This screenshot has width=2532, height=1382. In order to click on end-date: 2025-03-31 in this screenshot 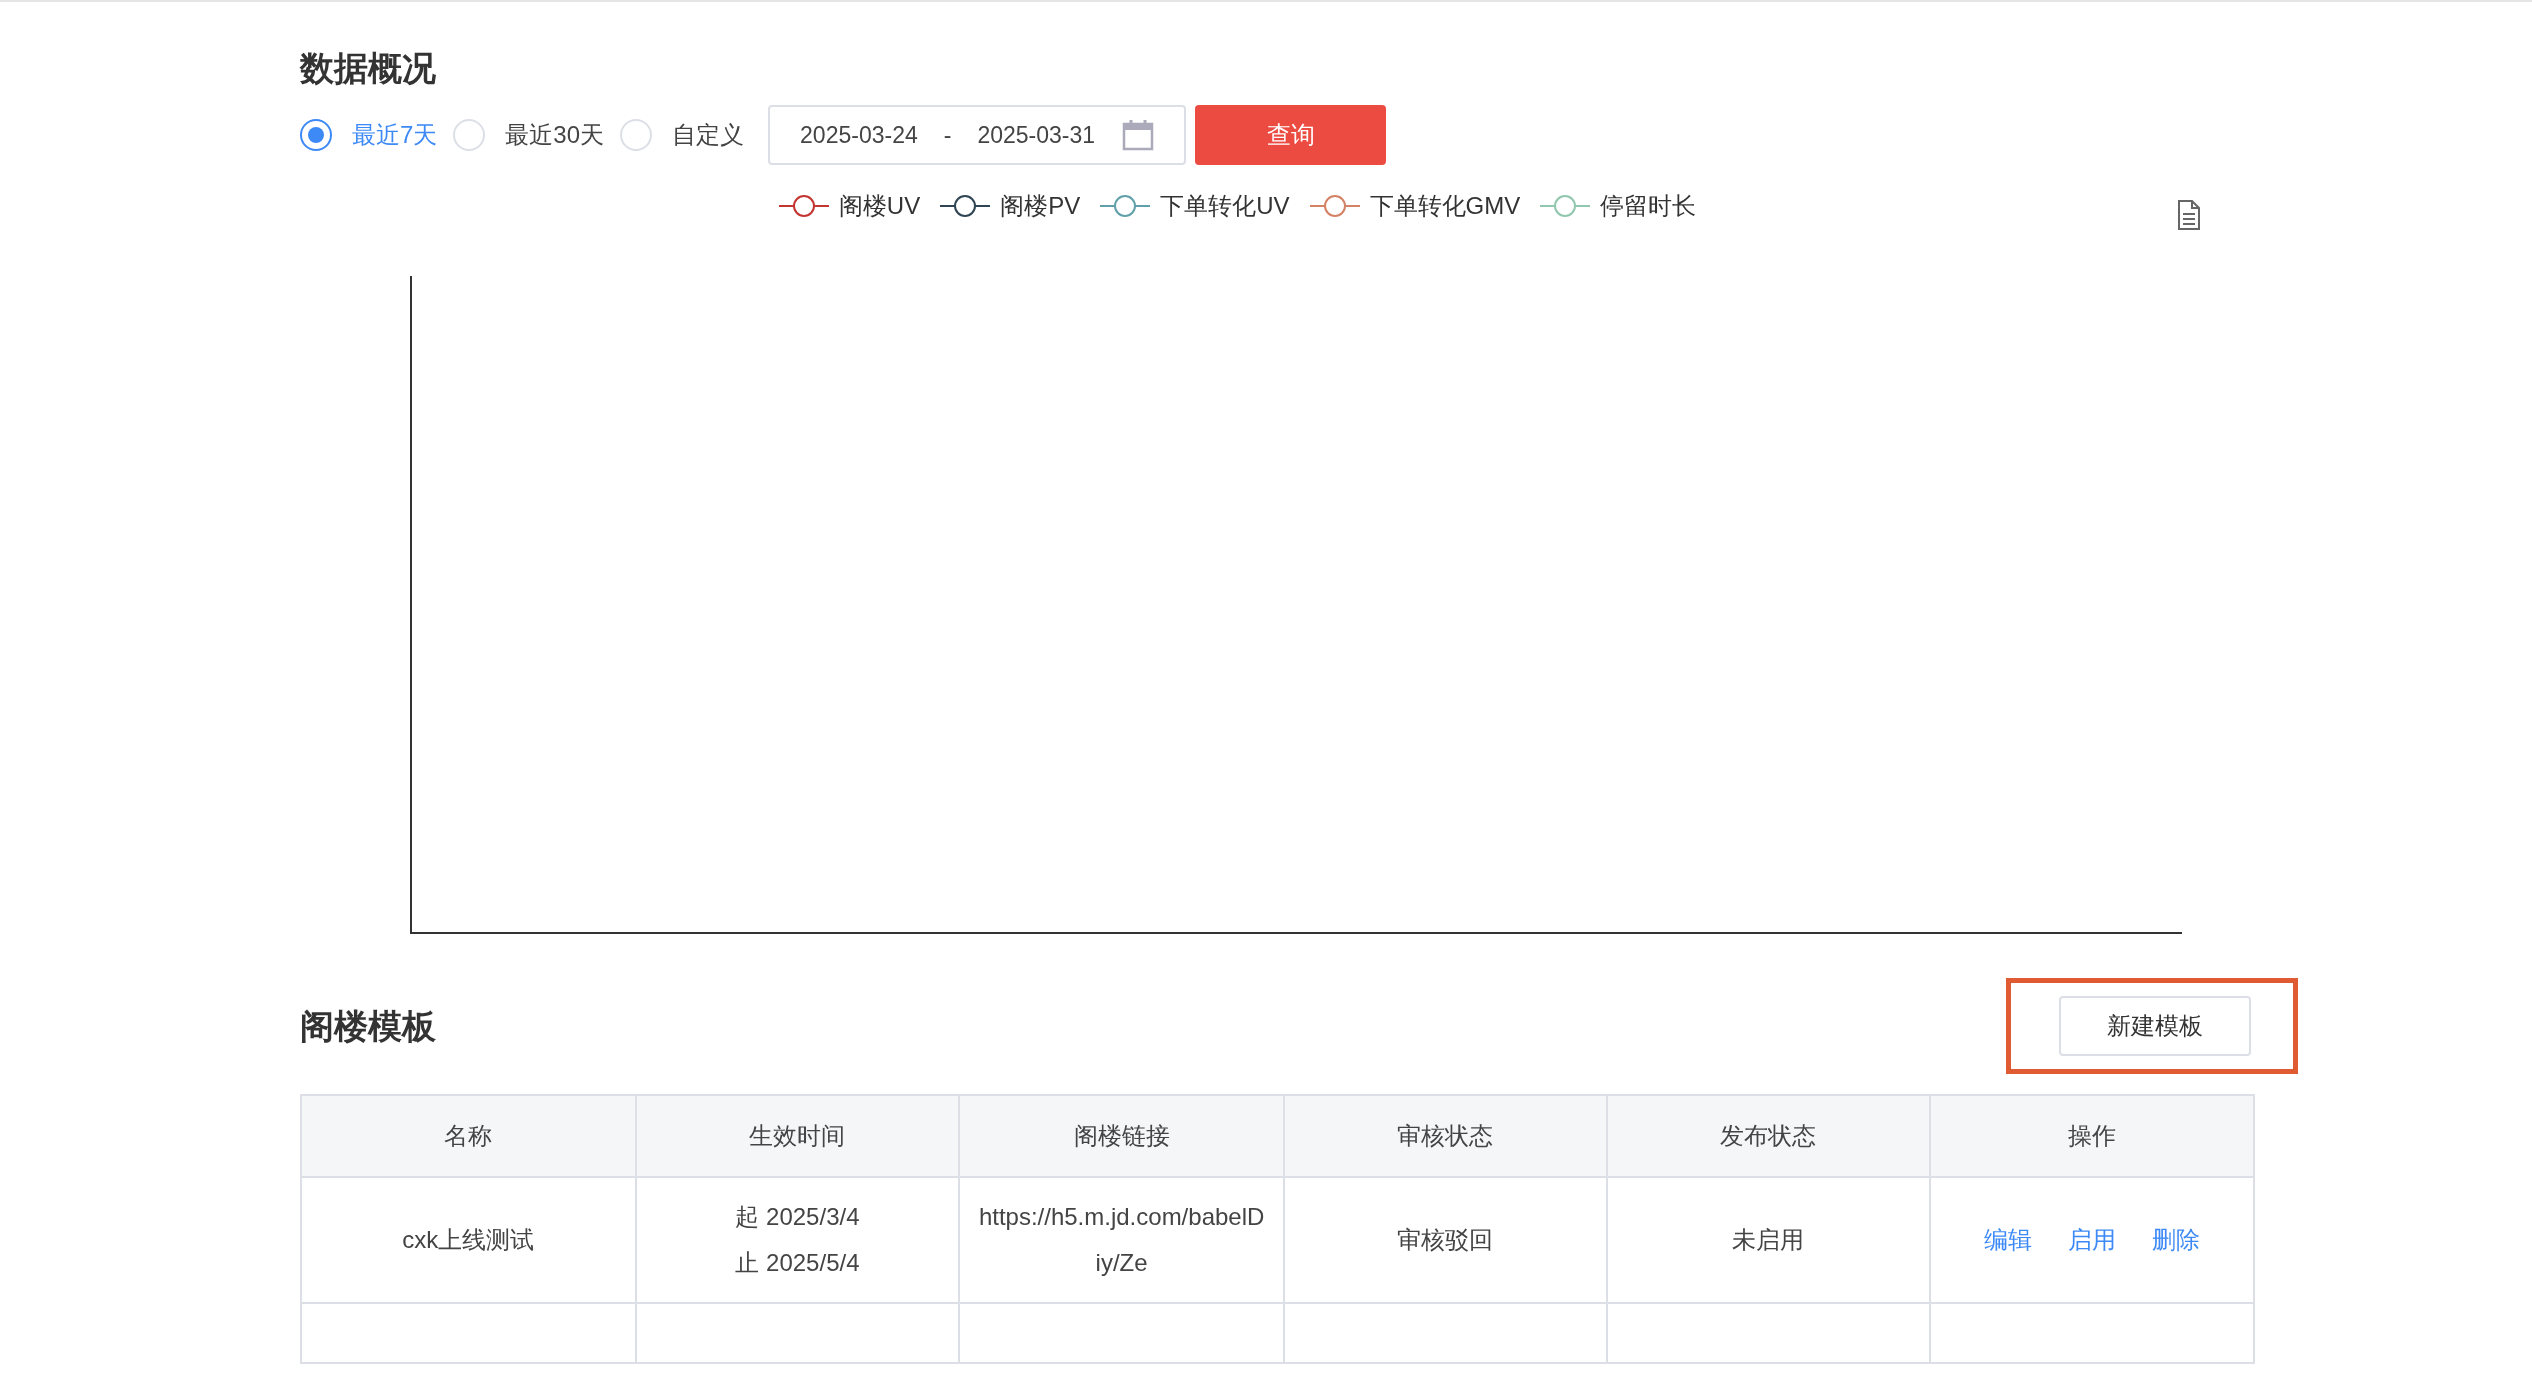, I will do `click(1036, 135)`.